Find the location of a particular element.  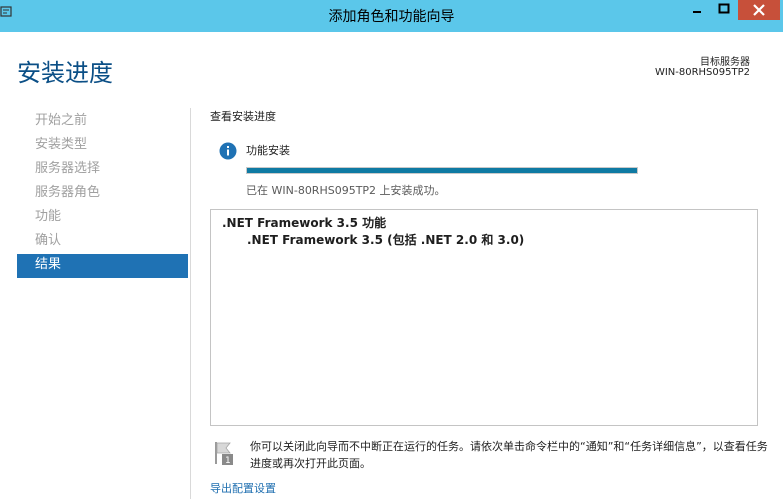

target-server-label: 目标服务器 is located at coordinates (725, 62).